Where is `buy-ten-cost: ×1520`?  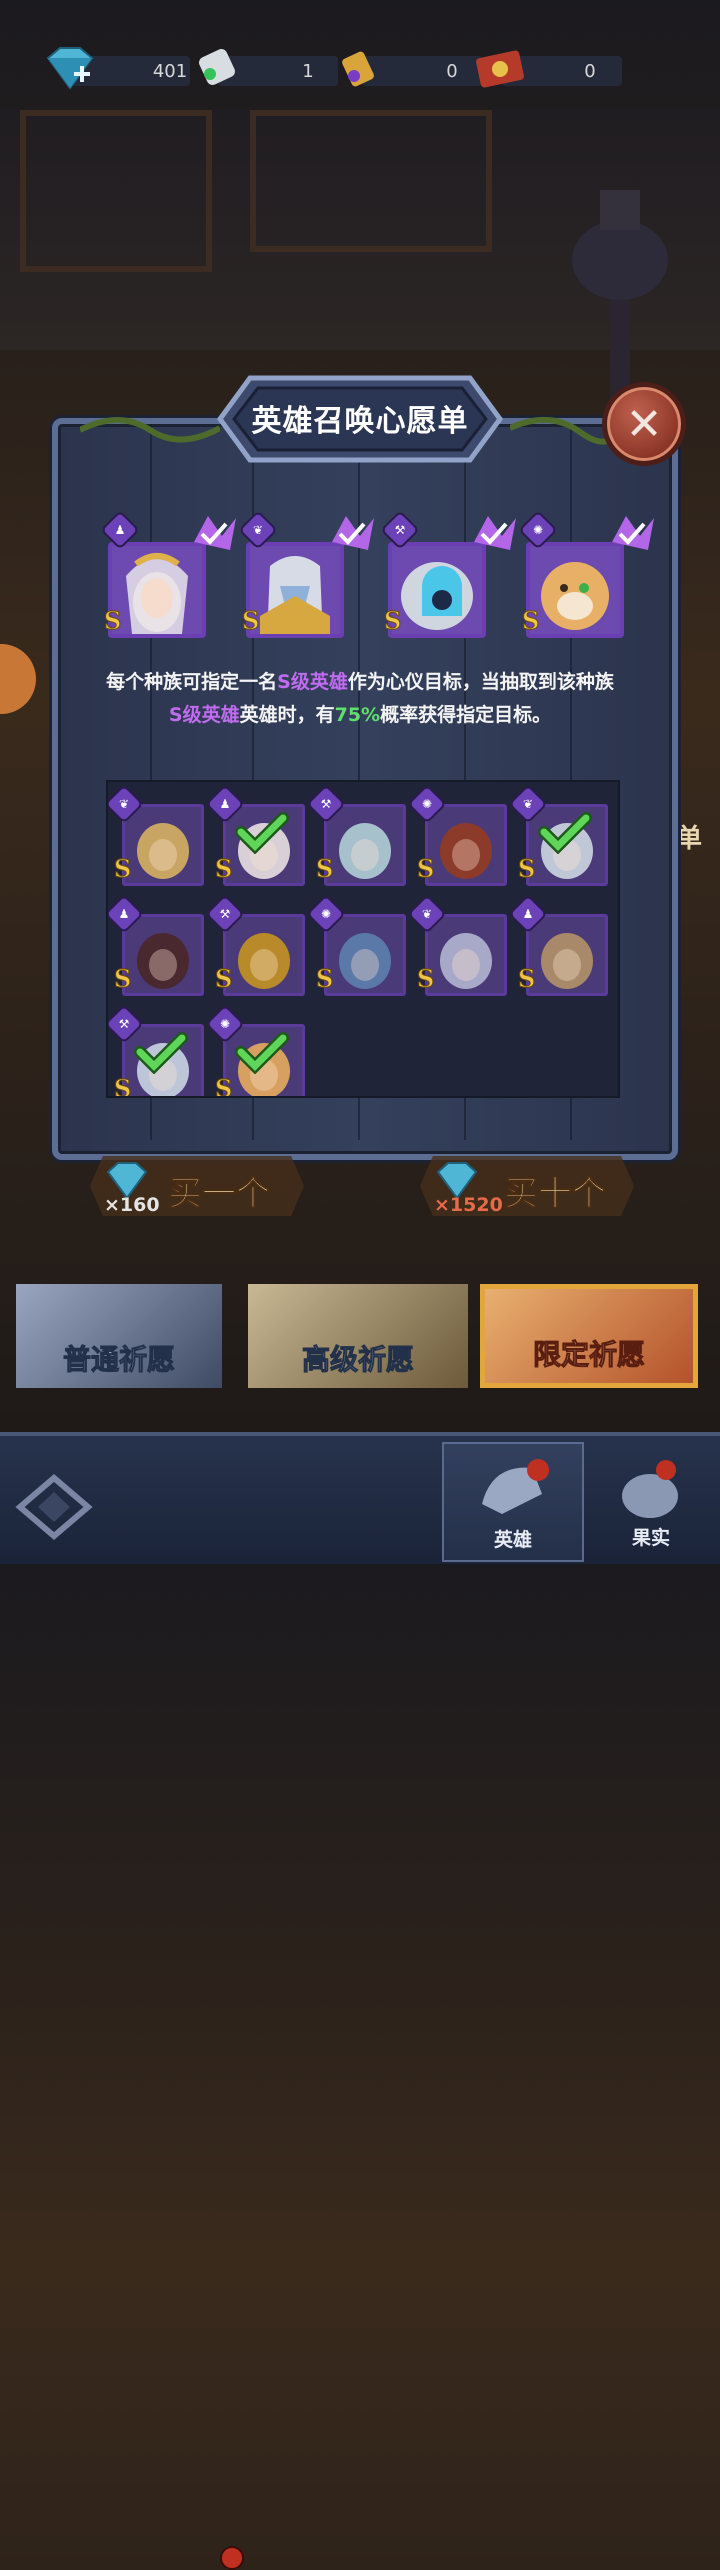 buy-ten-cost: ×1520 is located at coordinates (468, 1205).